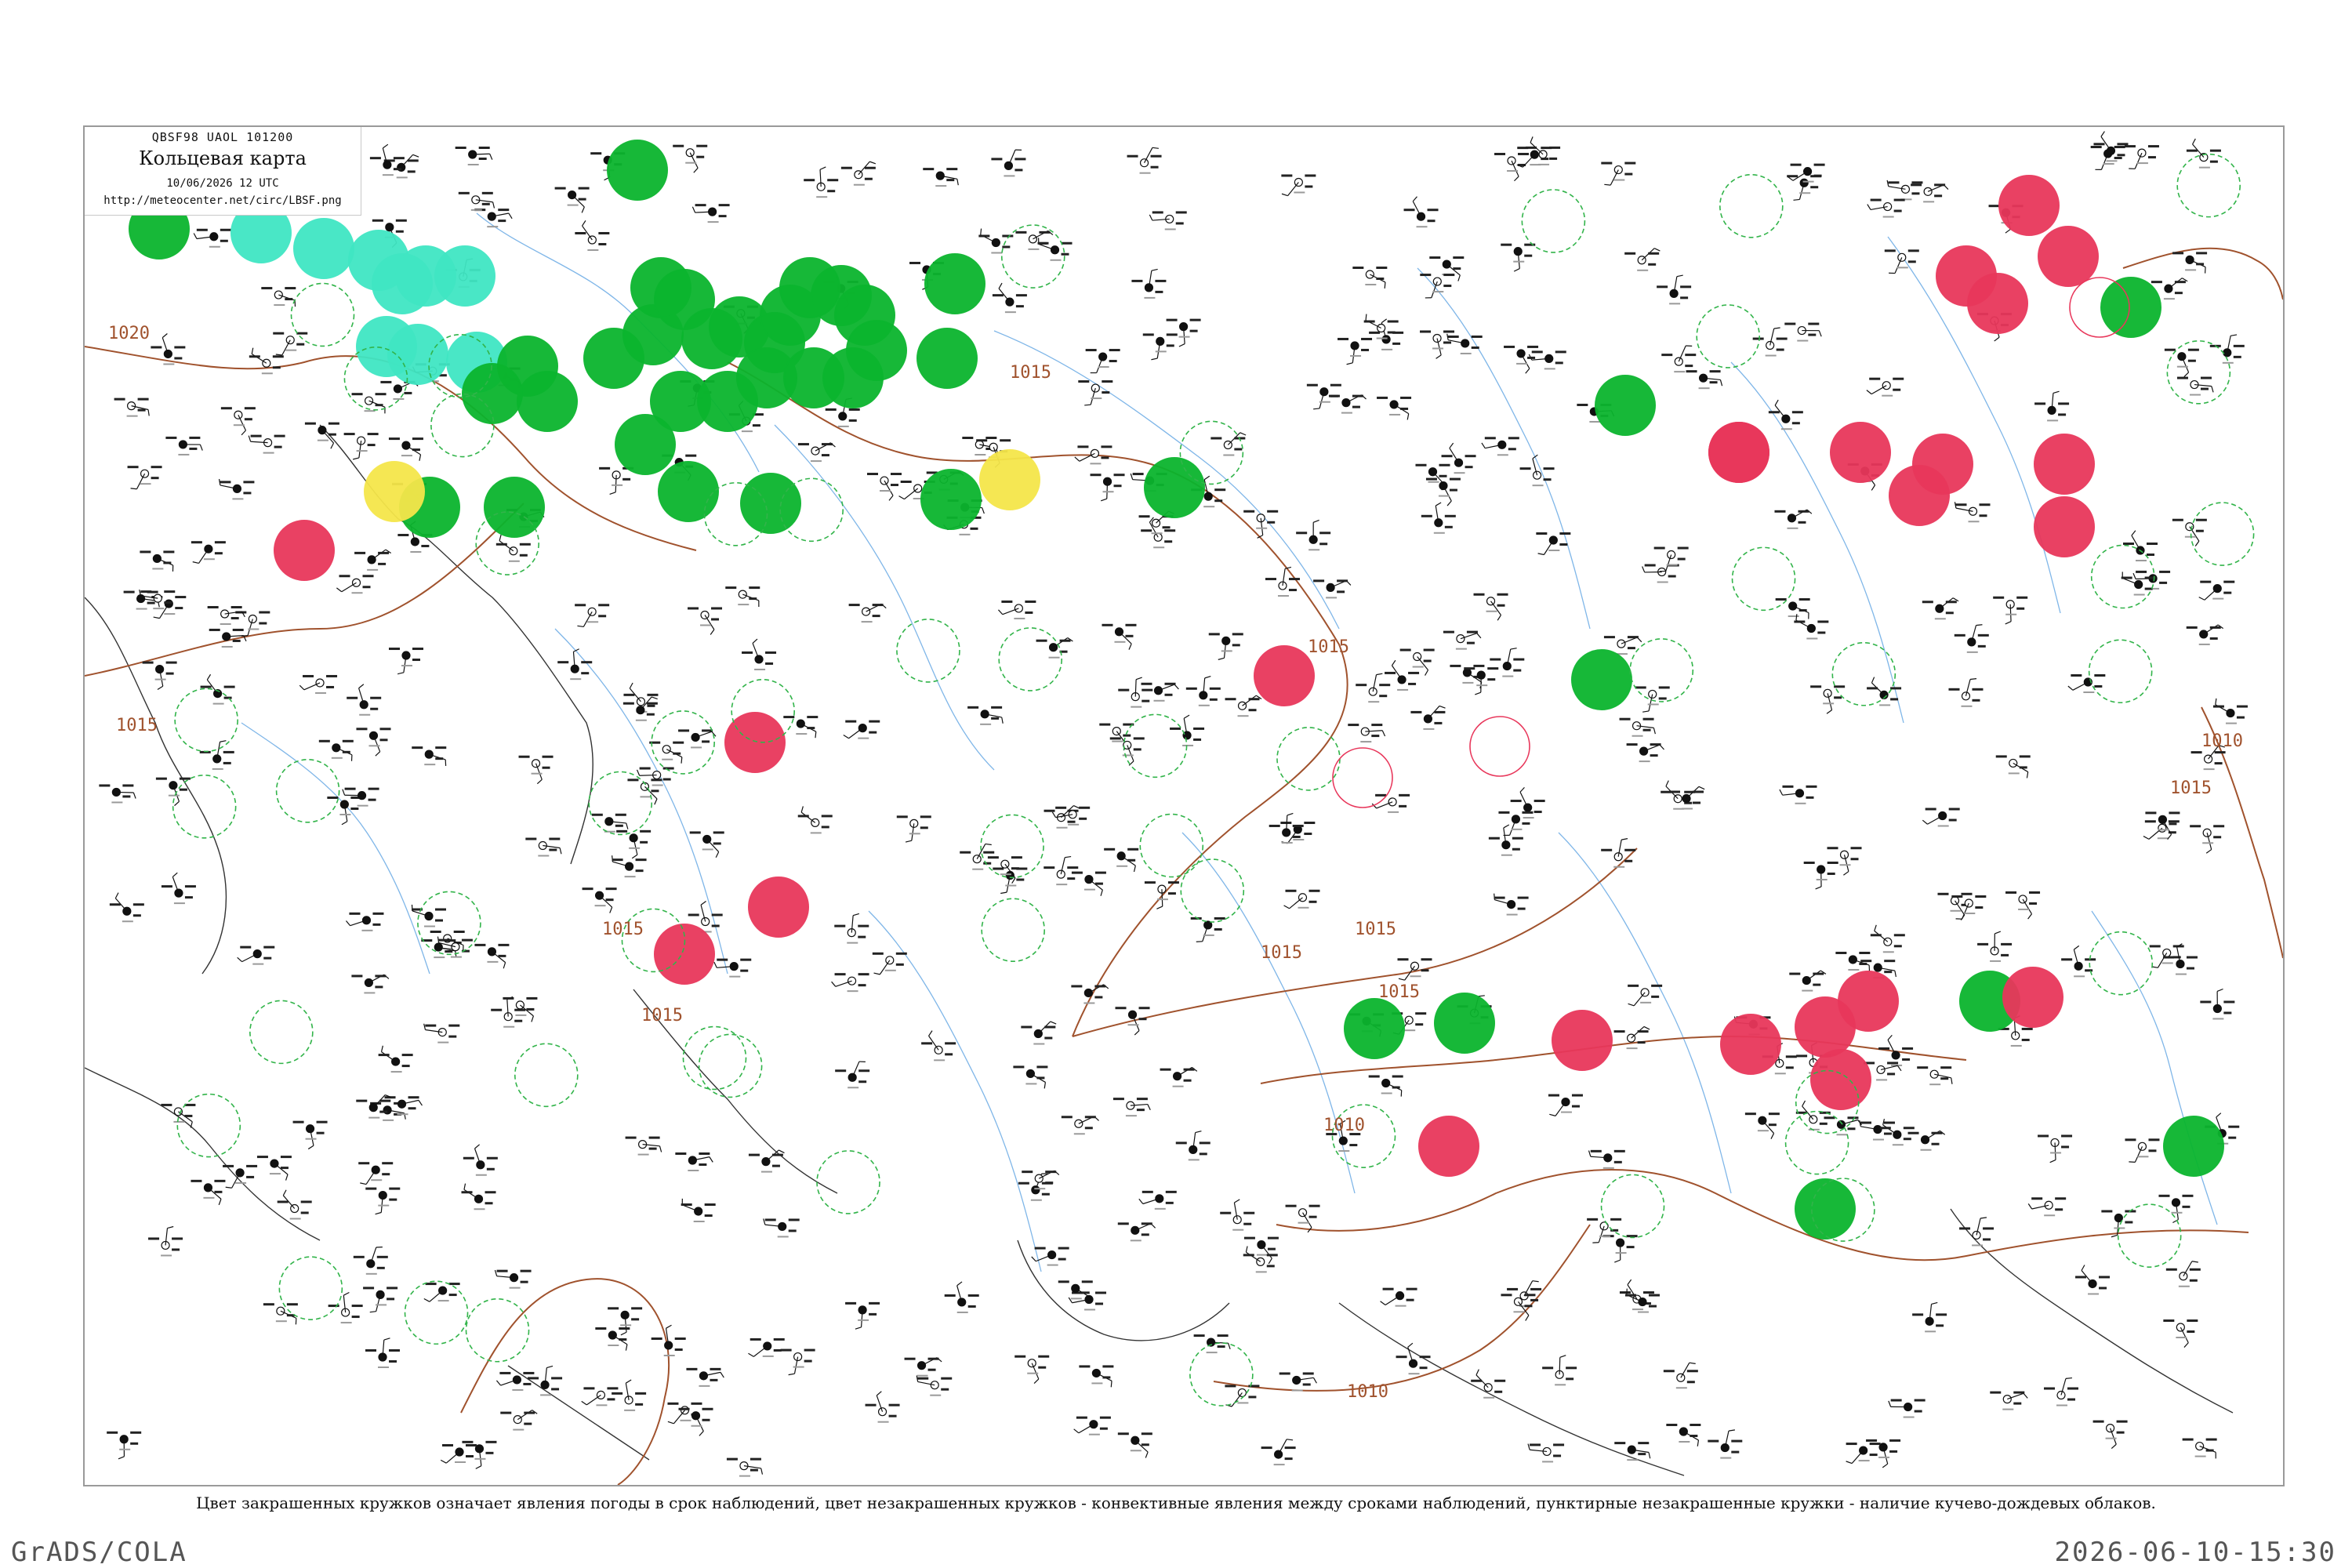 This screenshot has height=1568, width=2352. Describe the element at coordinates (645, 444) in the screenshot. I see `rain-circle` at that location.